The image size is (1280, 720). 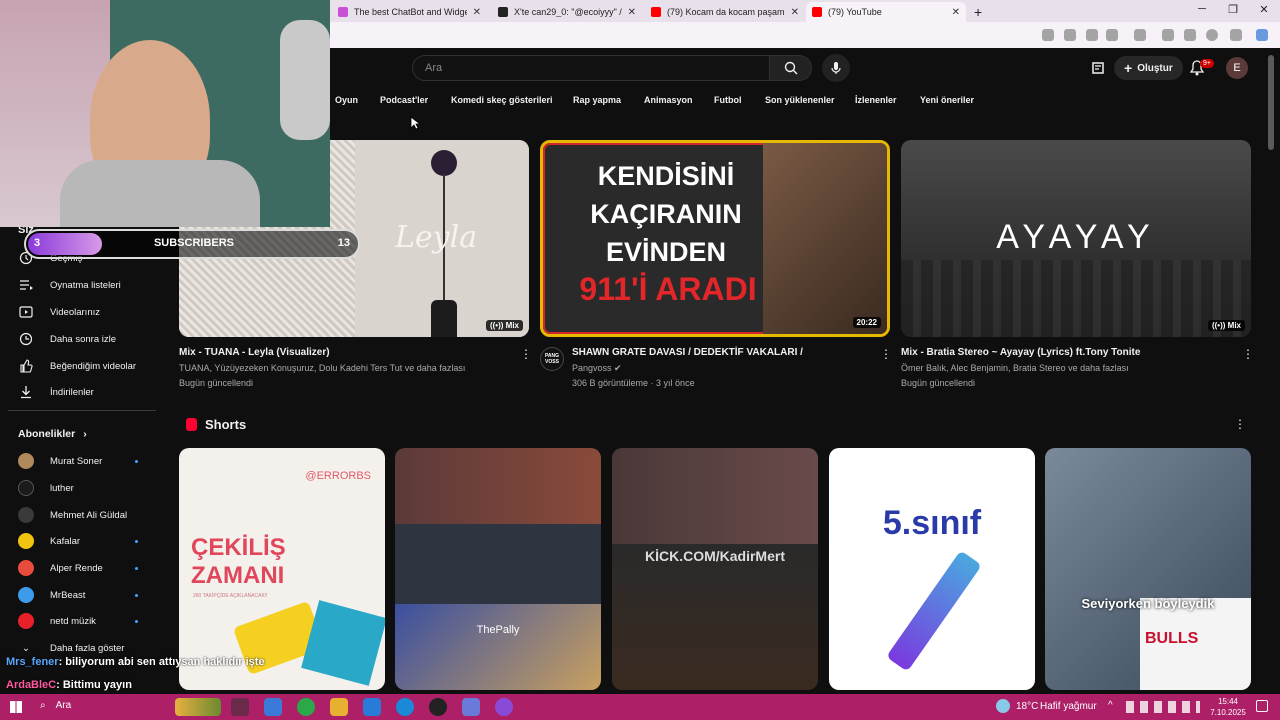 I want to click on chip-watched: İzlenenler, so click(x=876, y=105).